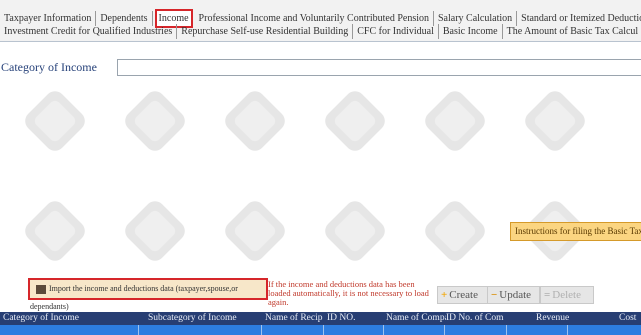 Image resolution: width=641 pixels, height=335 pixels. What do you see at coordinates (357, 318) in the screenshot?
I see `column-header-id-no: ID NO.` at bounding box center [357, 318].